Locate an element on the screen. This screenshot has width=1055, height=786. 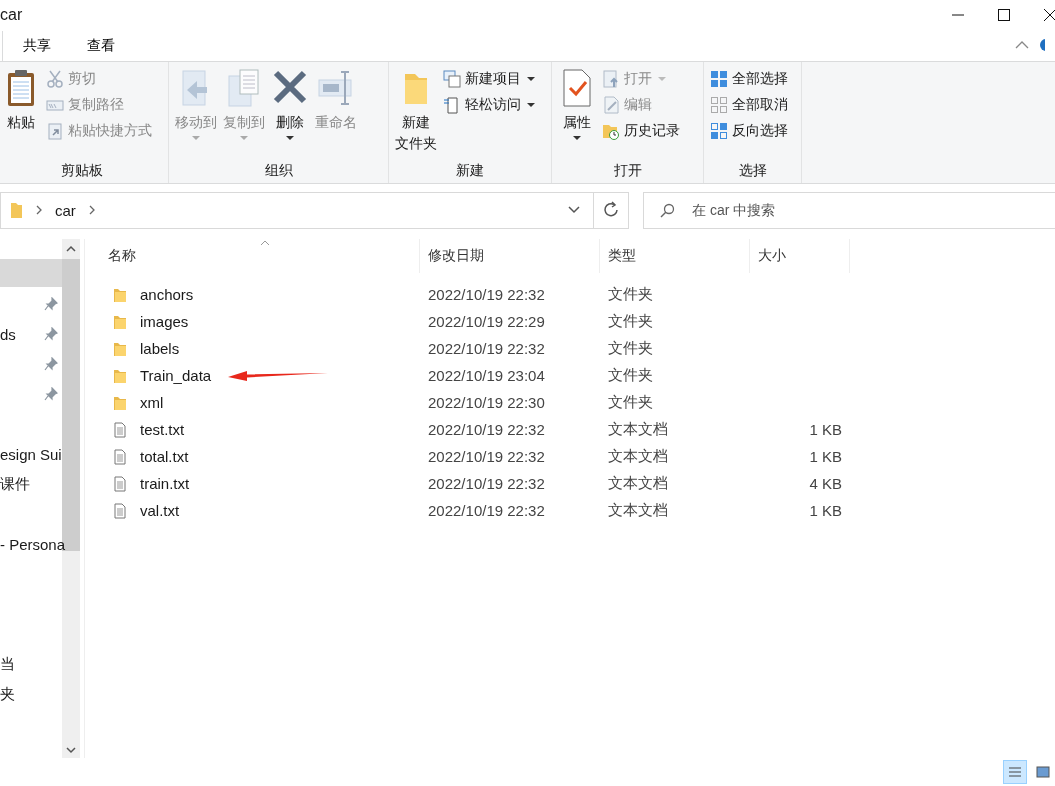
sort-ascending-icon is located at coordinates (265, 243).